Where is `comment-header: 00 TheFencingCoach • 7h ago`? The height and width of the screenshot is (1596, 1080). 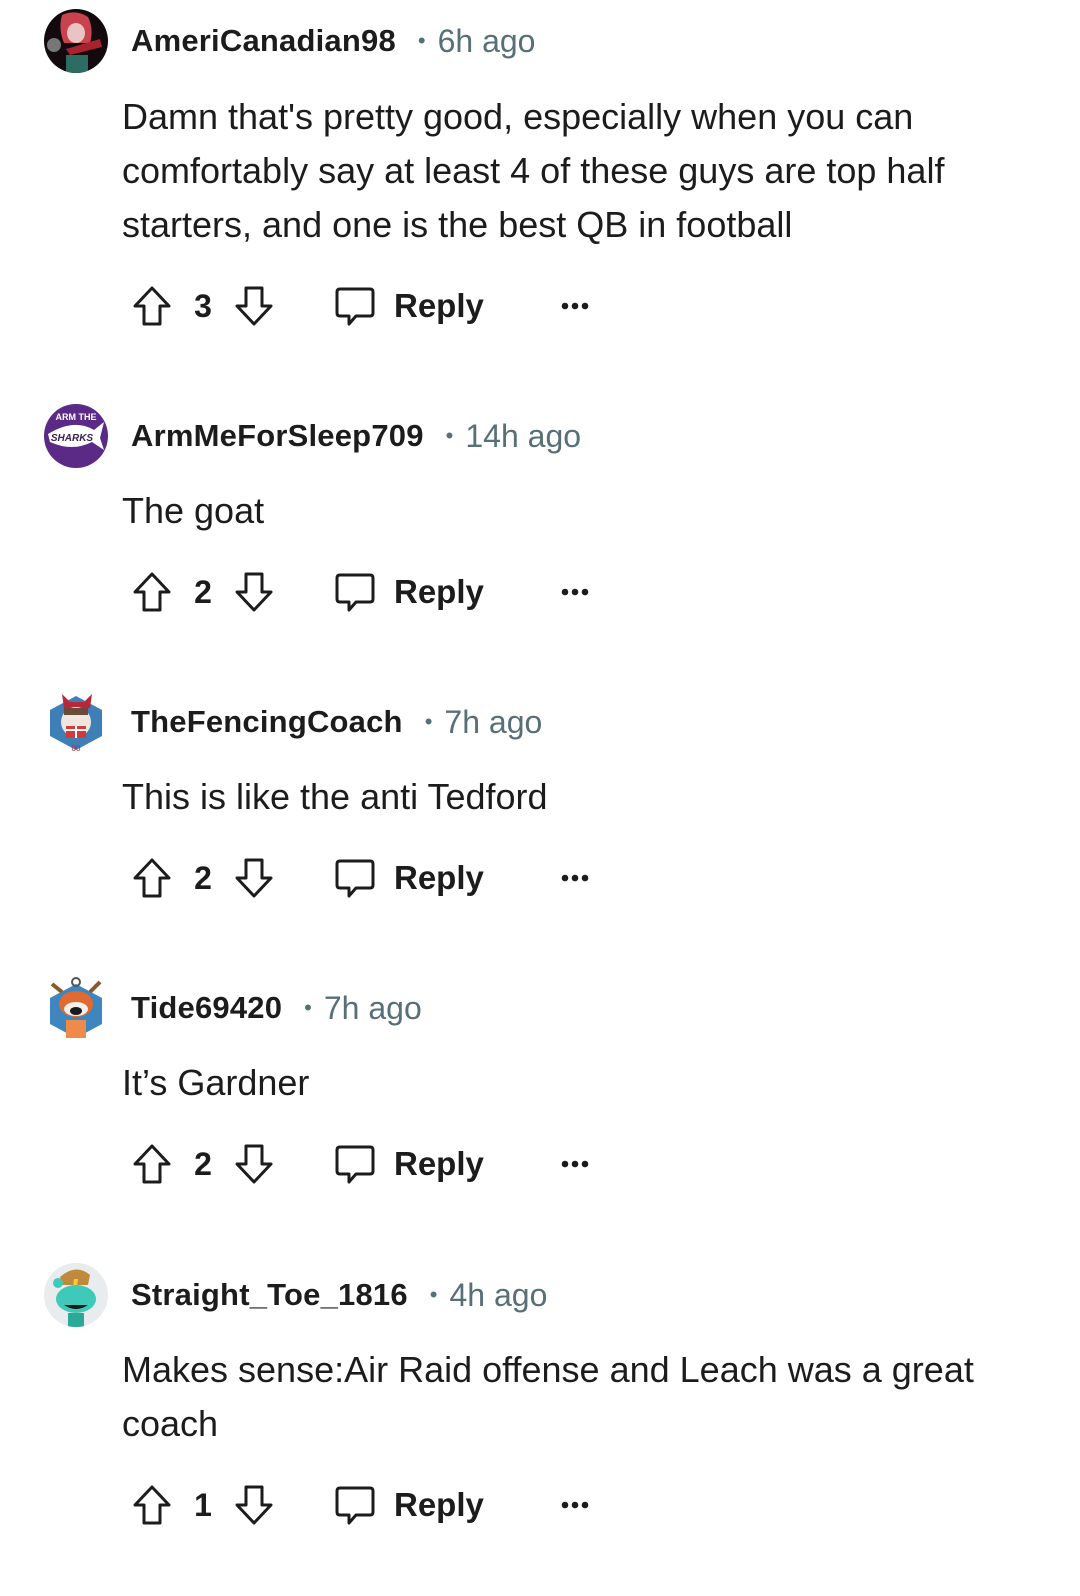 comment-header: 00 TheFencingCoach • 7h ago is located at coordinates (293, 722).